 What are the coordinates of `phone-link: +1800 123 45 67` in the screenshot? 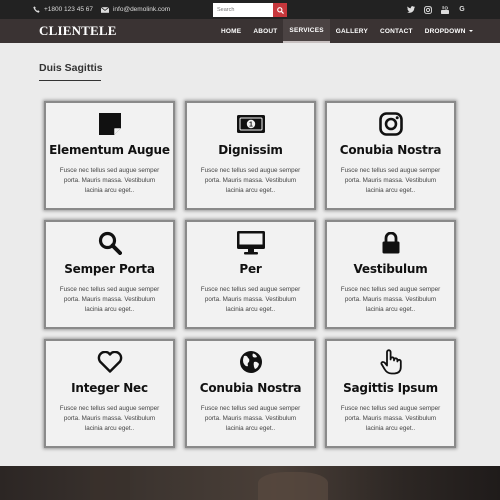 It's located at (63, 9).